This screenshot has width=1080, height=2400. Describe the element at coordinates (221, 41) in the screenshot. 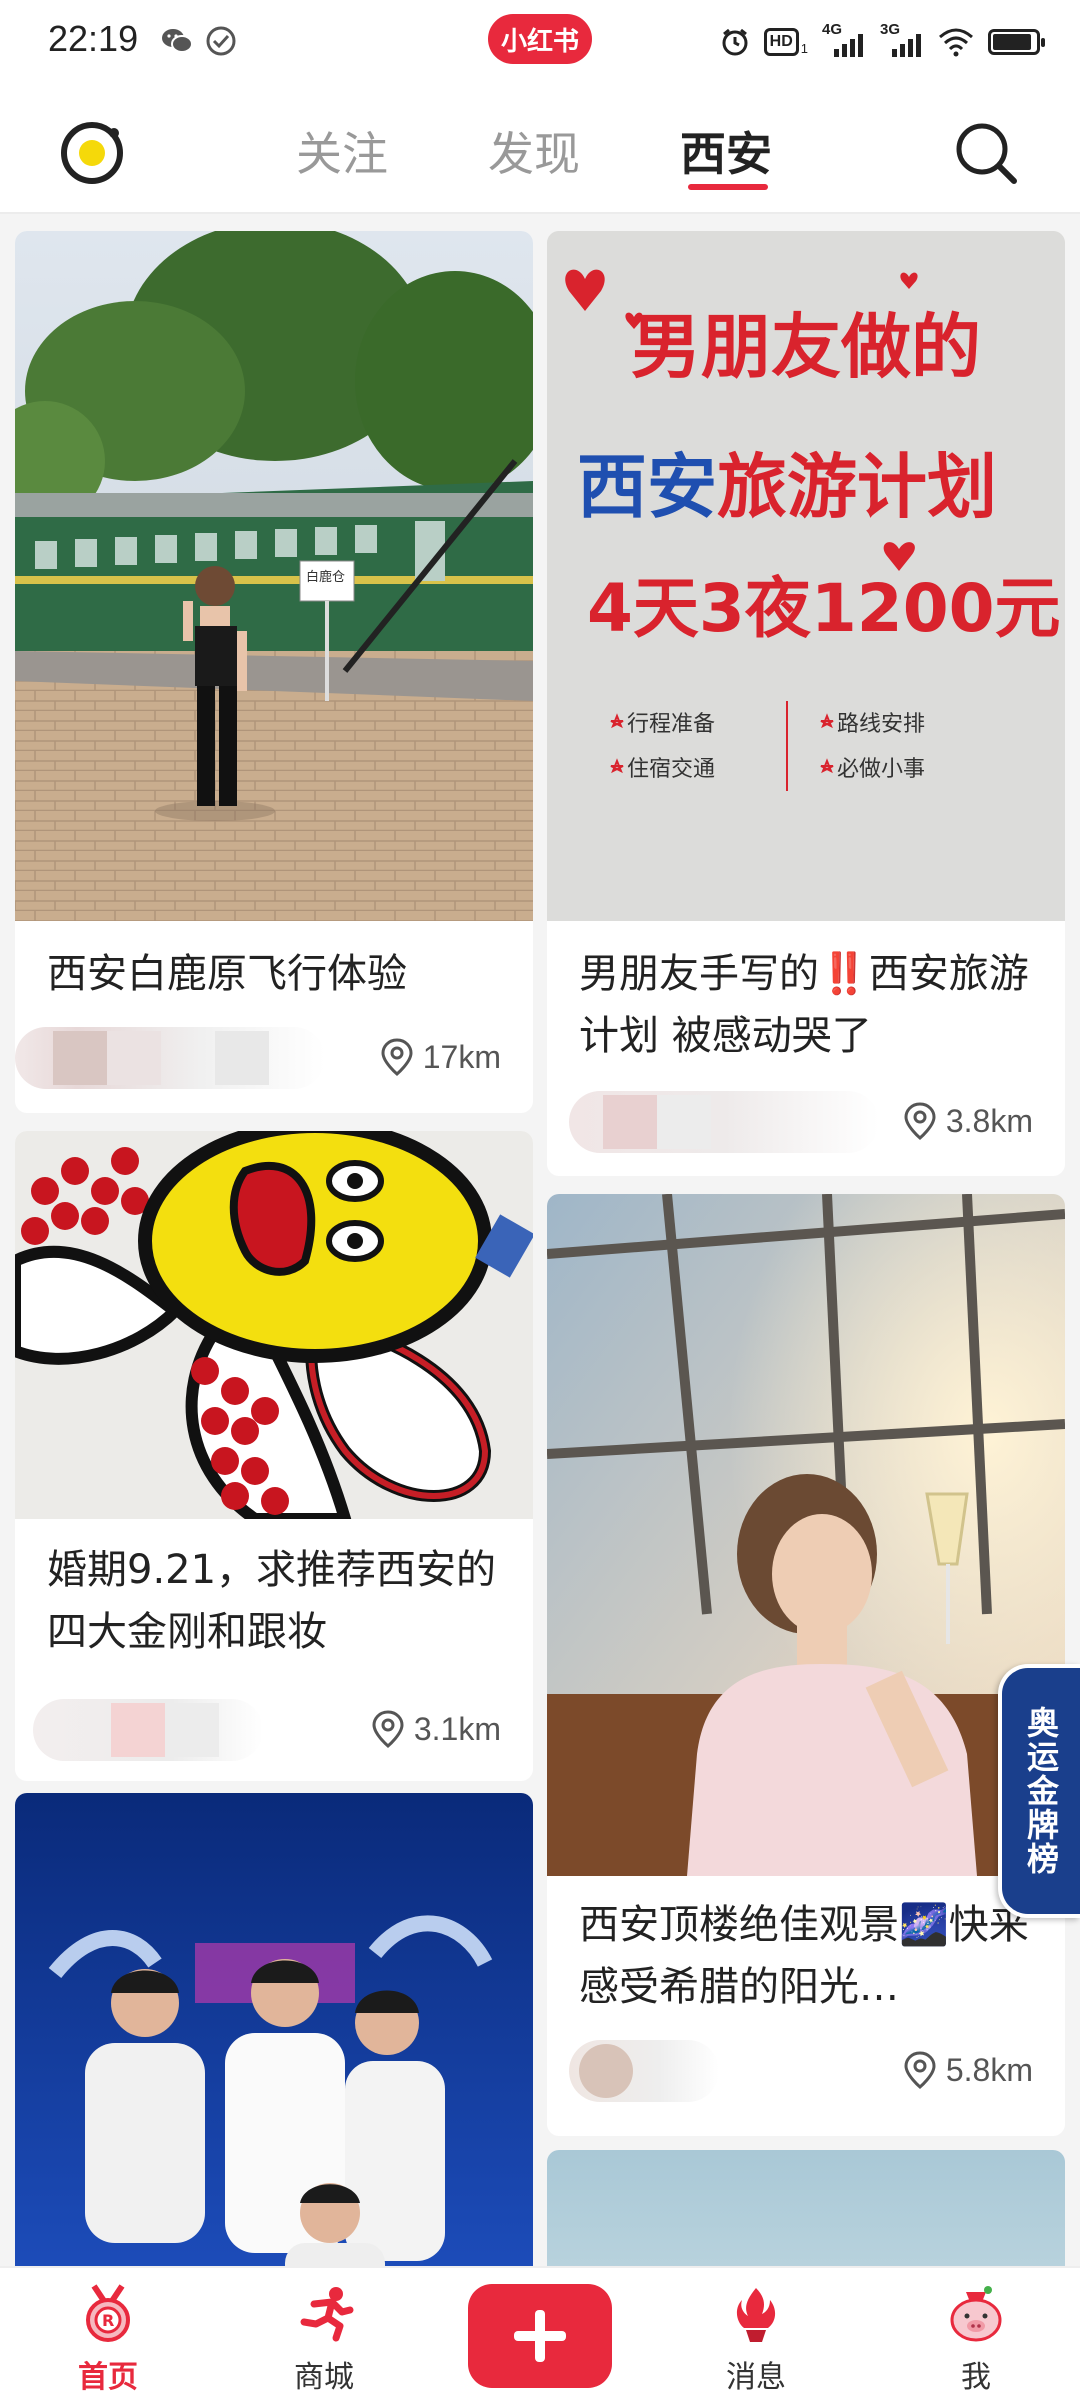

I see `check-circle-icon` at that location.